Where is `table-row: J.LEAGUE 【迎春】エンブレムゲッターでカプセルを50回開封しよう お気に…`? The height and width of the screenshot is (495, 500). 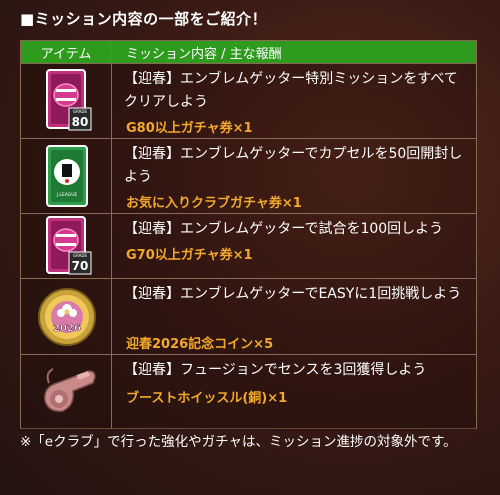 table-row: J.LEAGUE 【迎春】エンブレムゲッターでカプセルを50回開封しよう お気に… is located at coordinates (248, 176).